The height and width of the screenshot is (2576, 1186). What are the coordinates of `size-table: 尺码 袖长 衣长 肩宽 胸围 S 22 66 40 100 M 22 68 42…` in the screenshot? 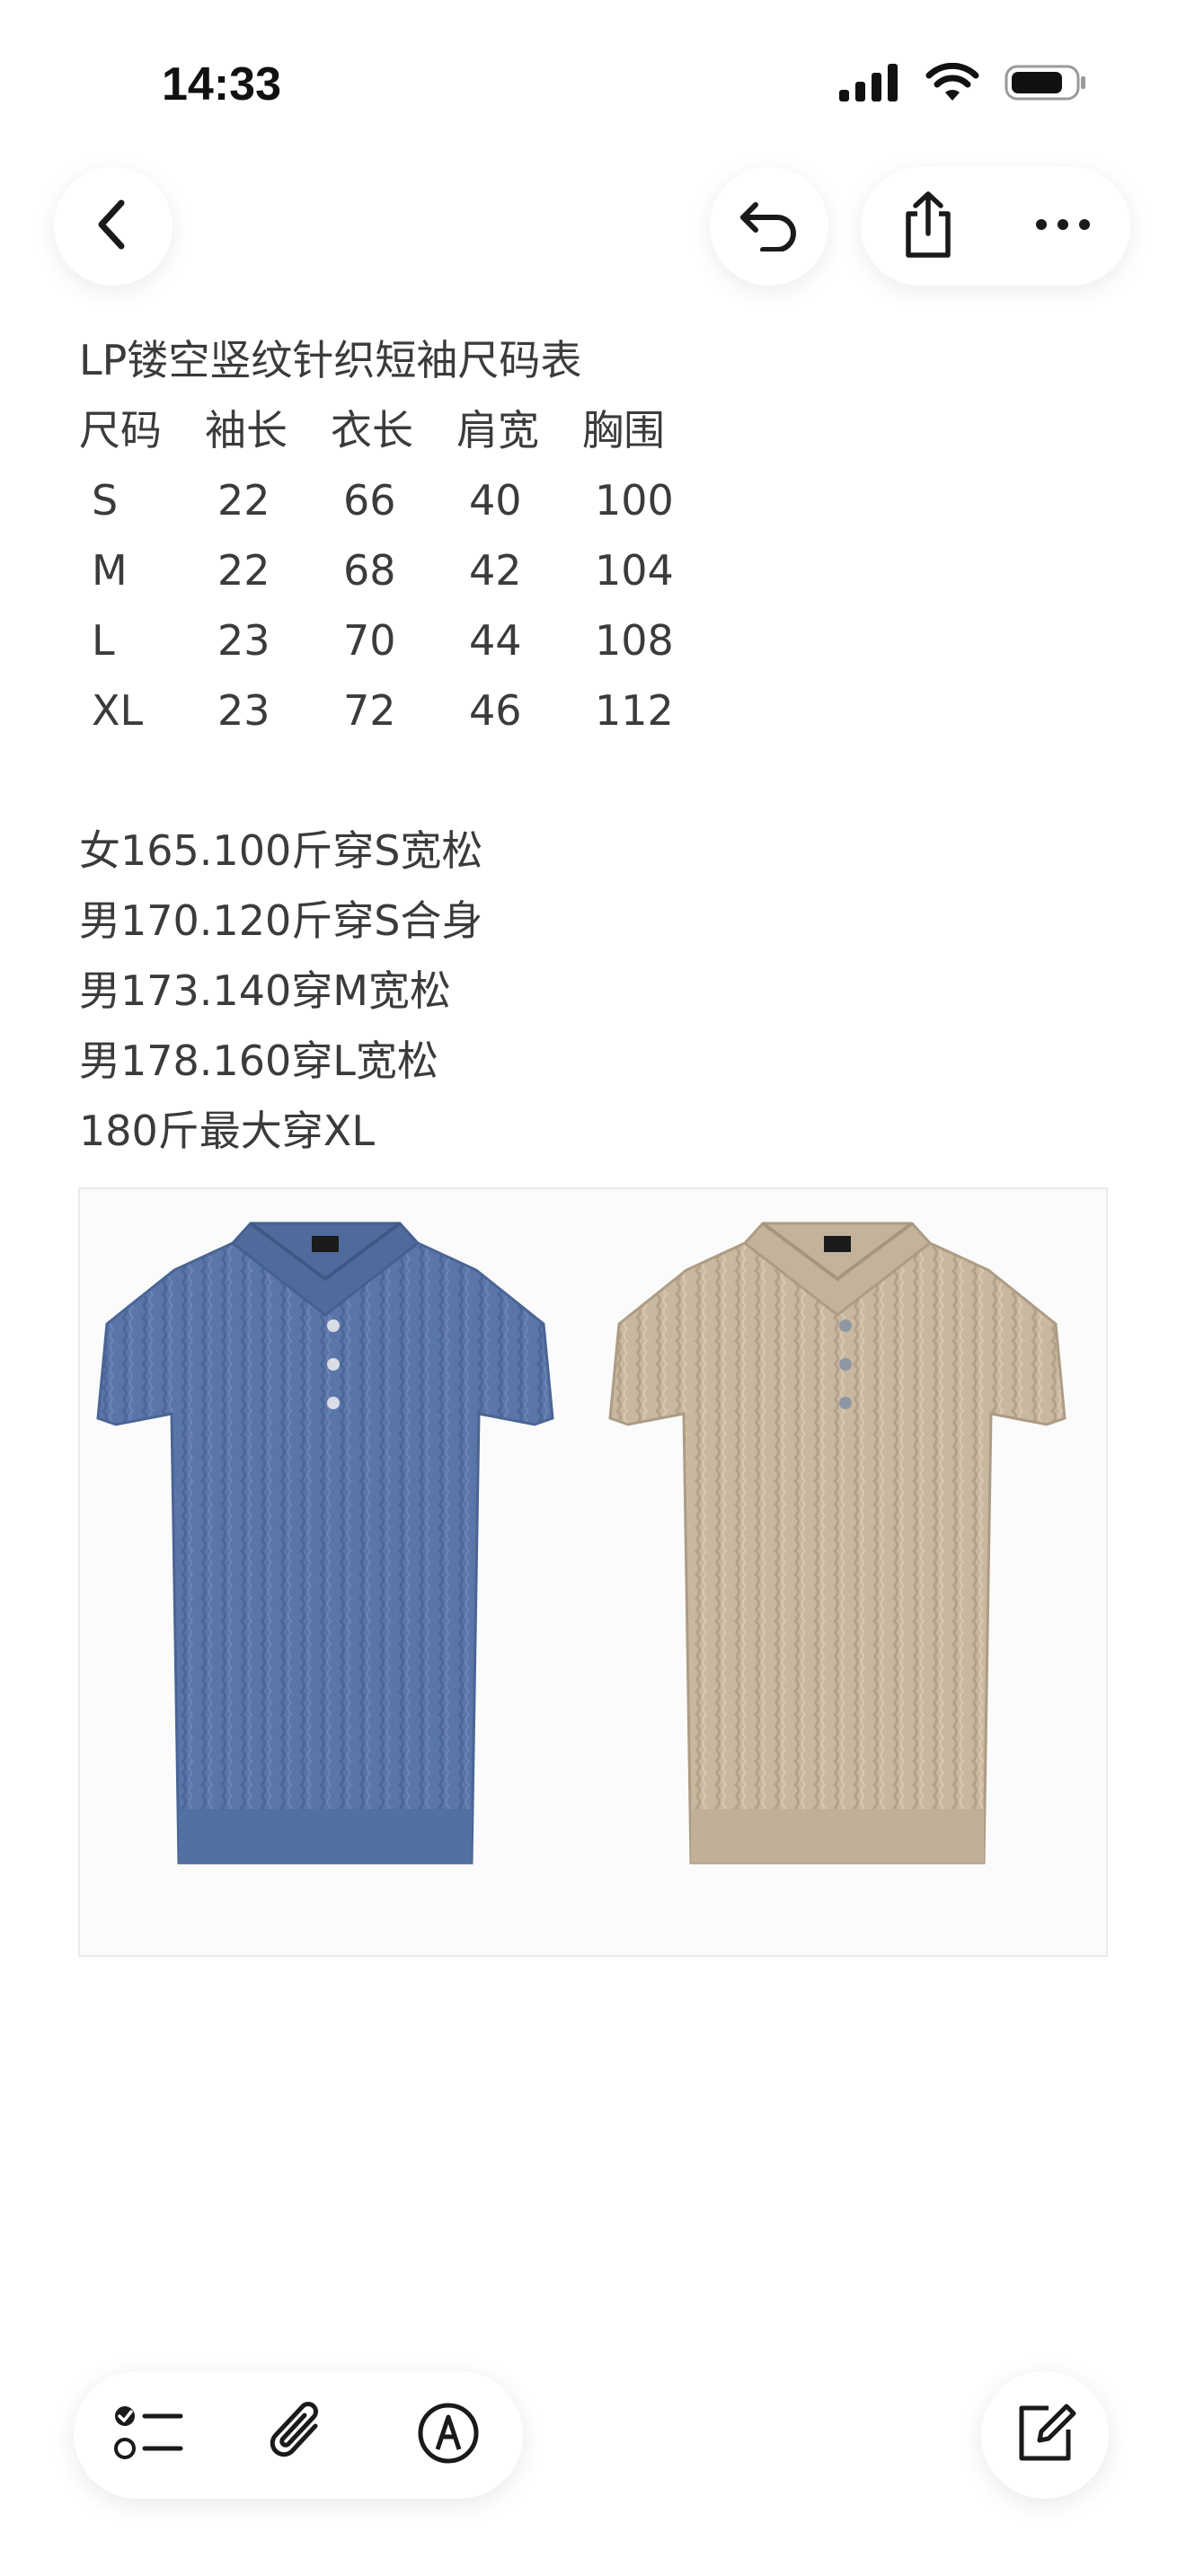 It's located at (393, 570).